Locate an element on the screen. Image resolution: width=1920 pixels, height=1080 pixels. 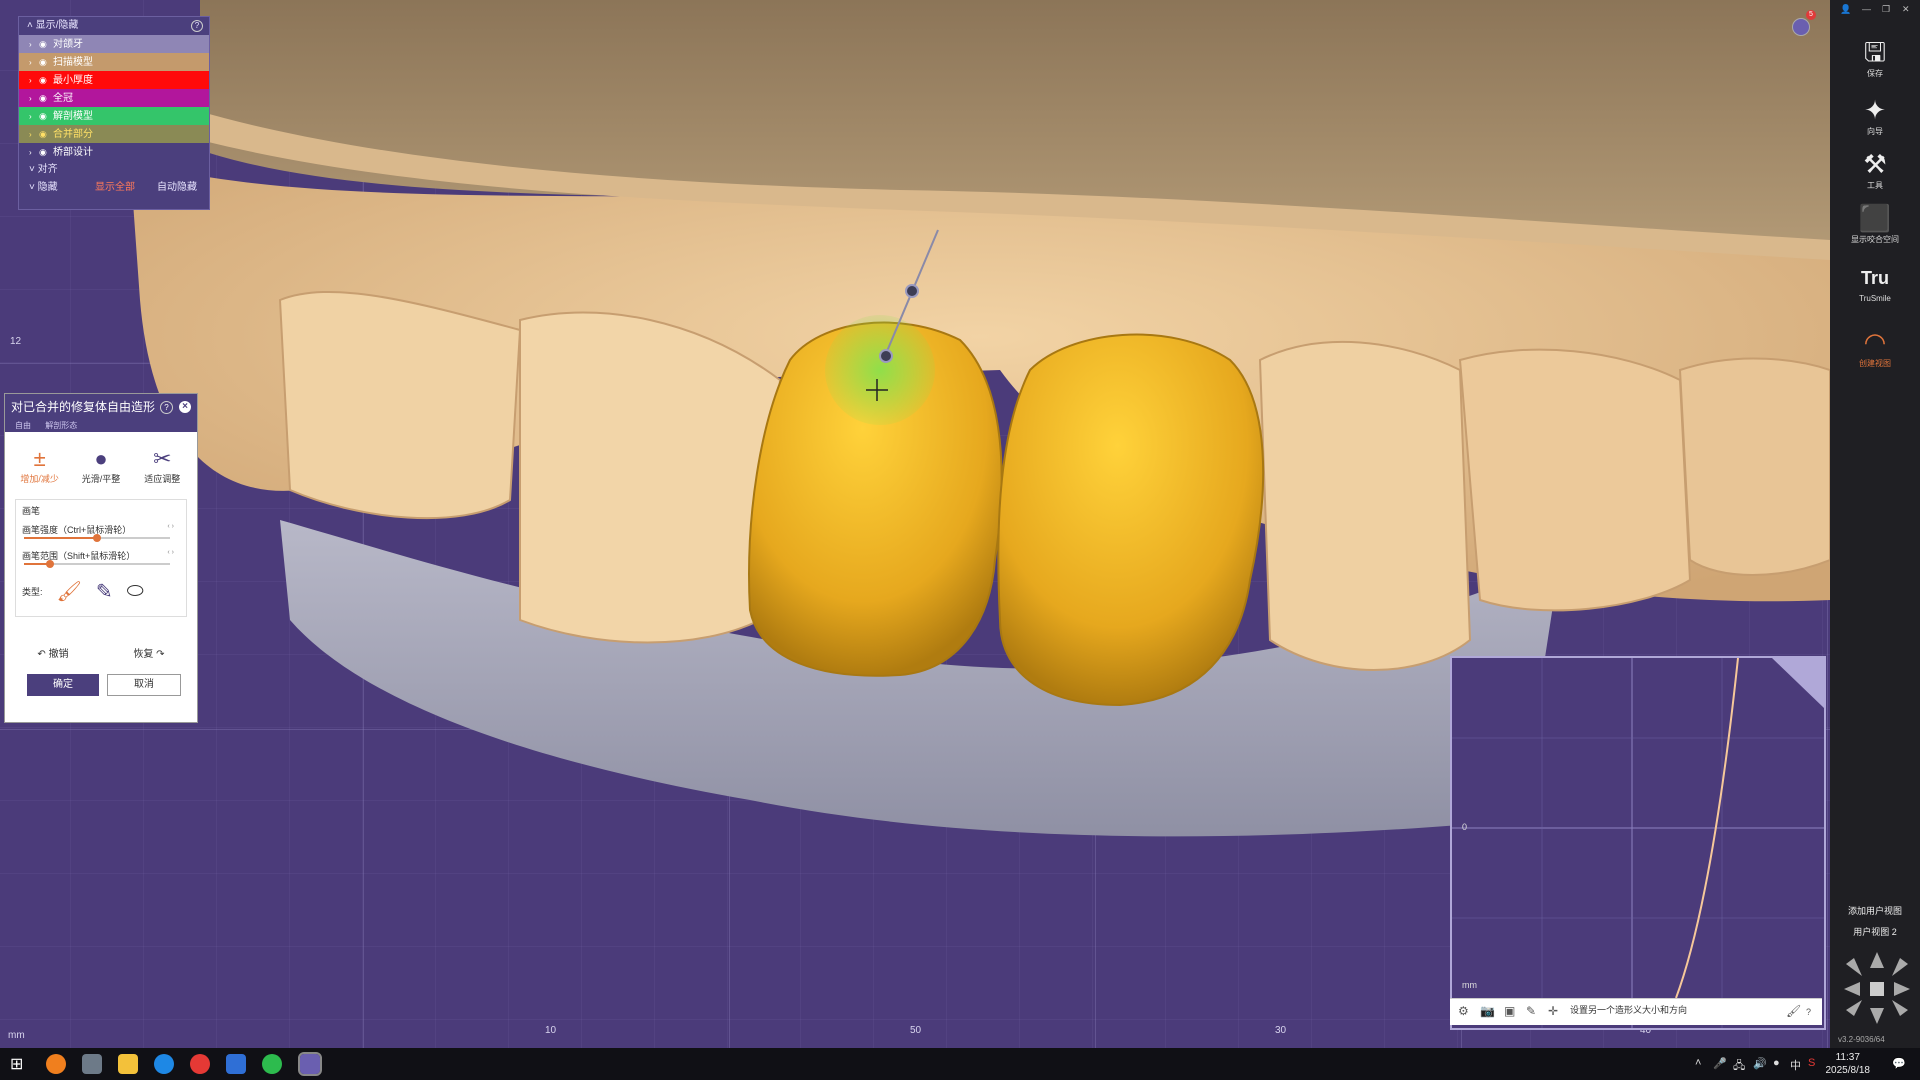
brush-strength-knob is located at coordinates (97, 538).